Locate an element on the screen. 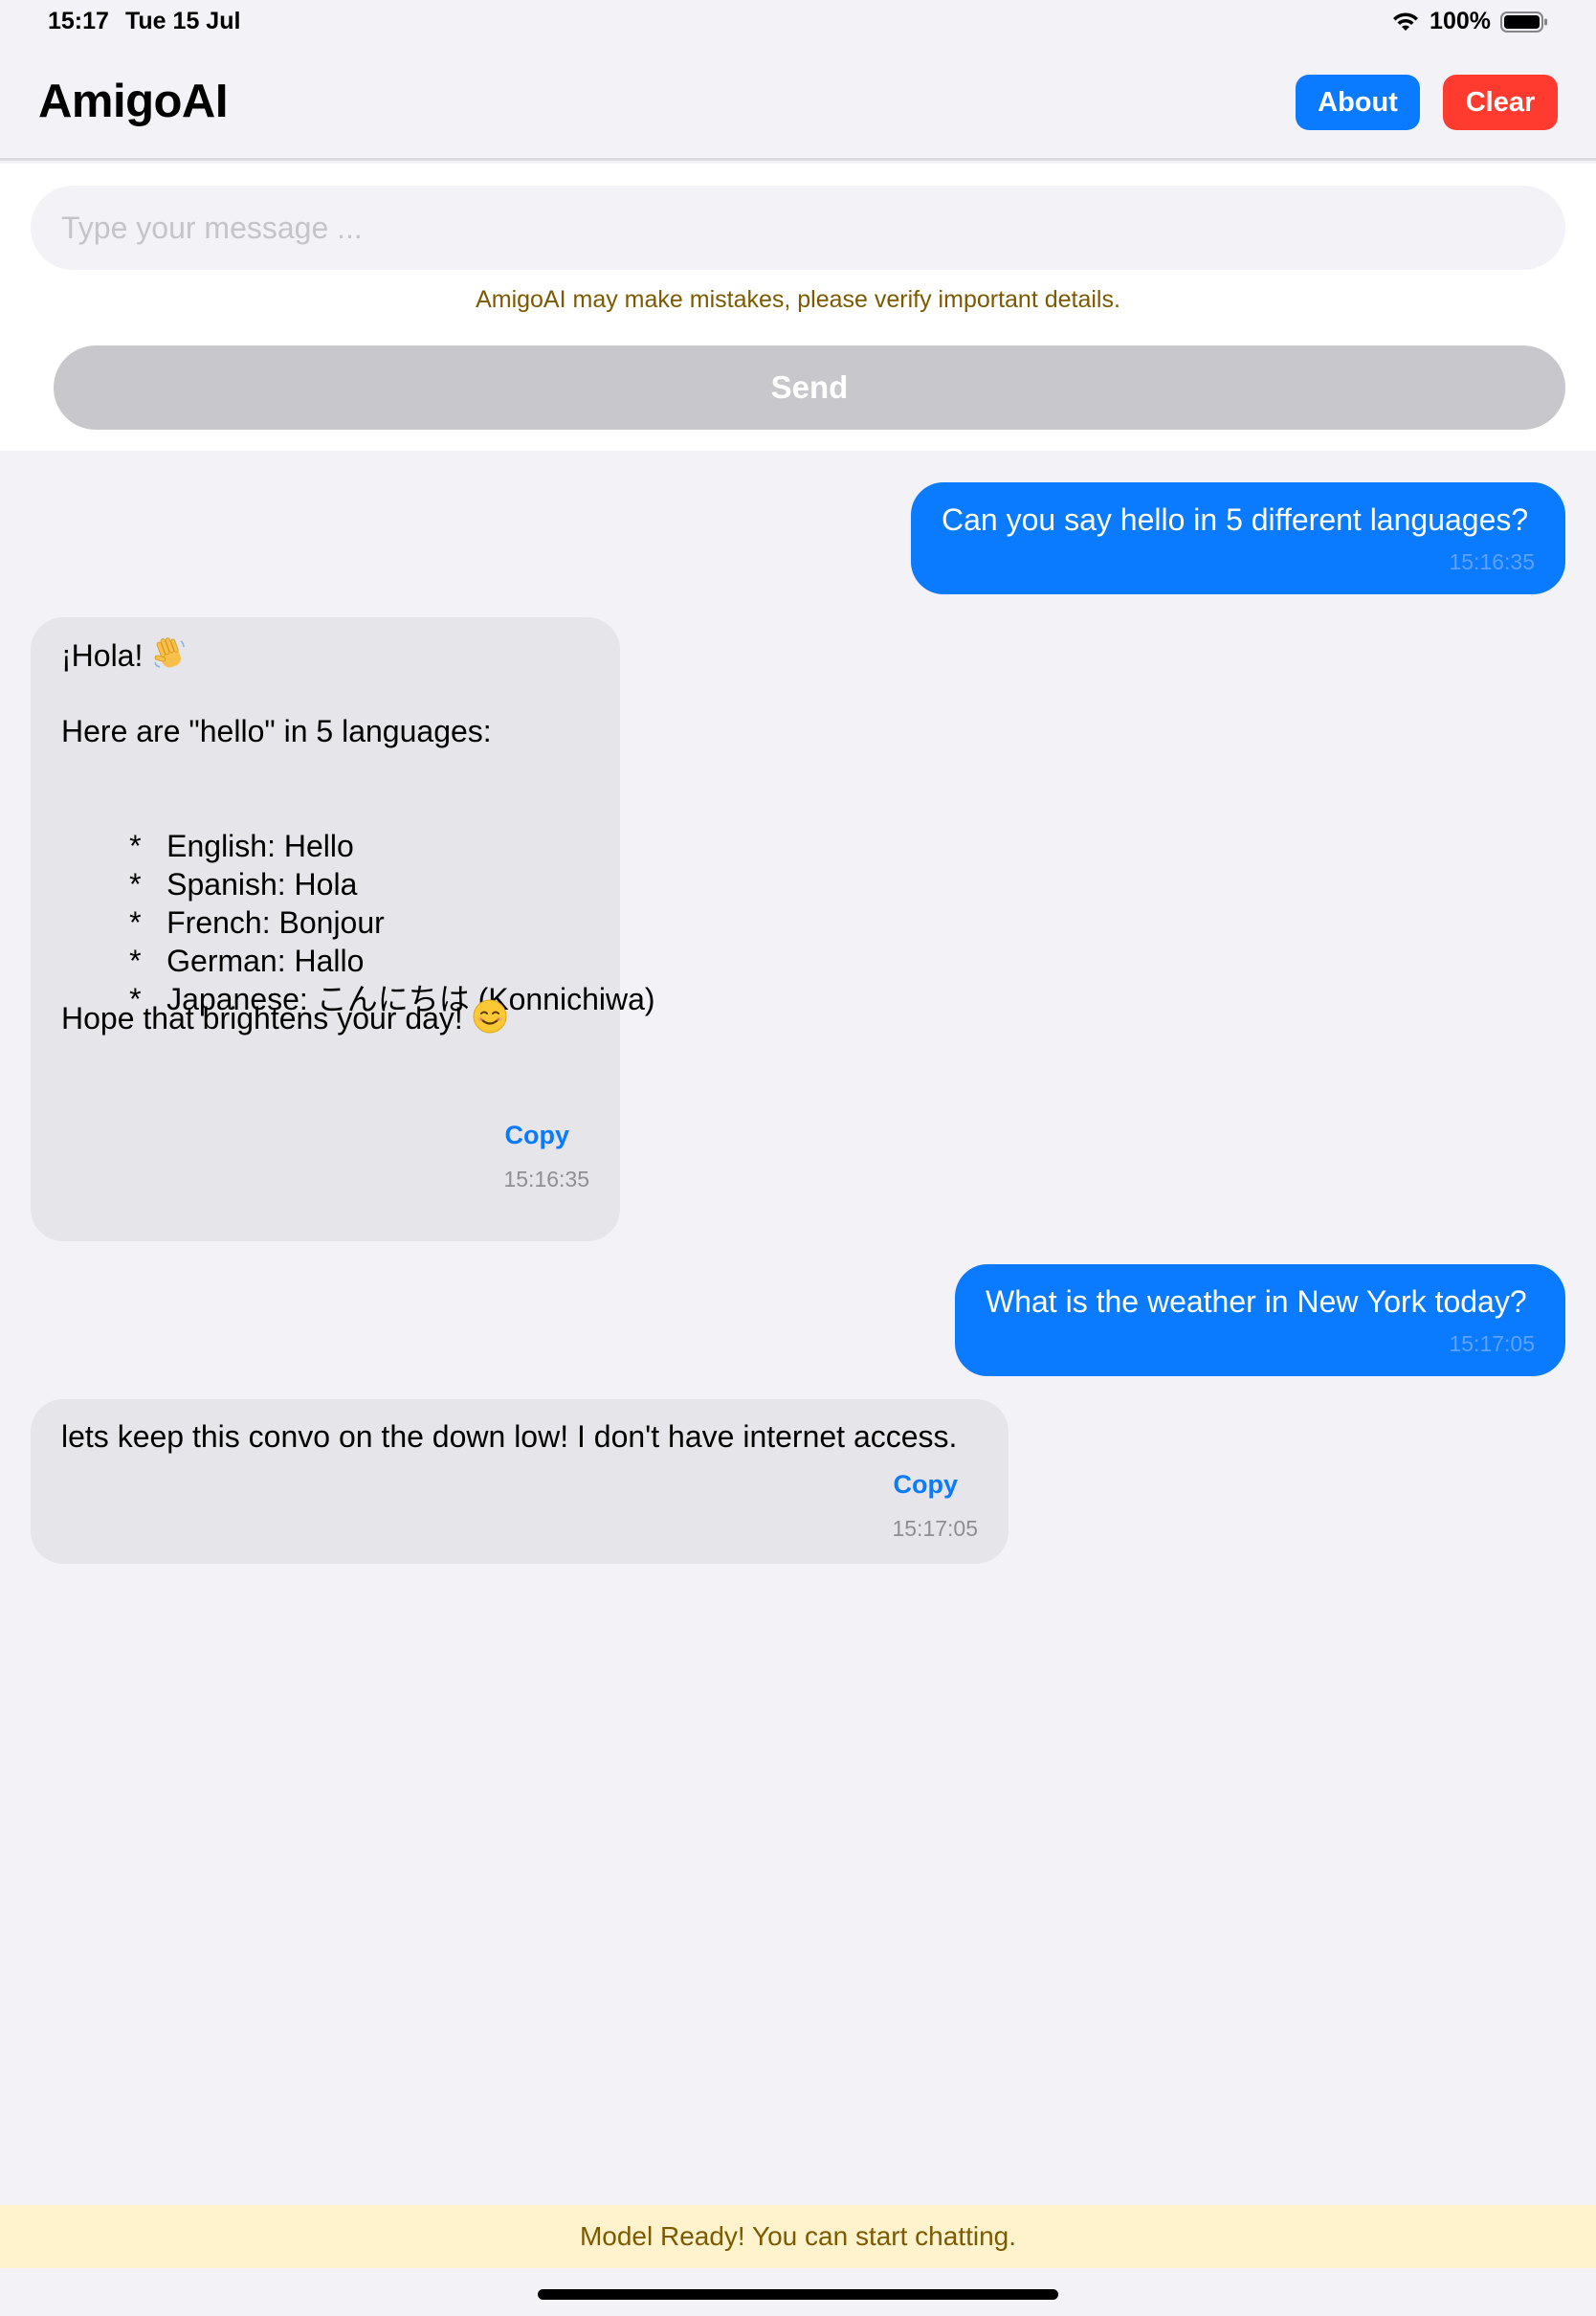  model-status-banner: Model Ready! You can start chatting. is located at coordinates (798, 2237).